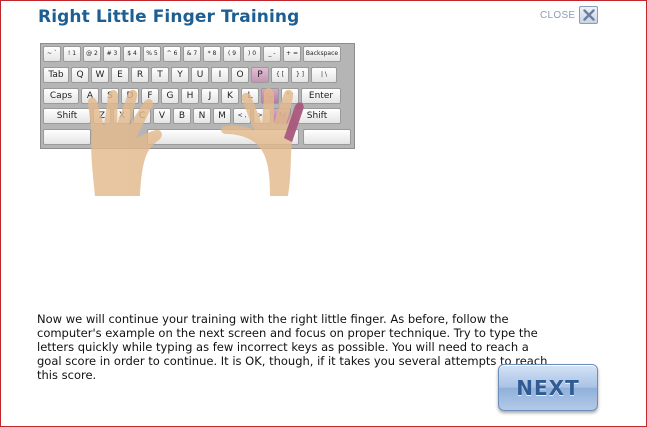 The image size is (647, 427). I want to click on key: { [, so click(280, 75).